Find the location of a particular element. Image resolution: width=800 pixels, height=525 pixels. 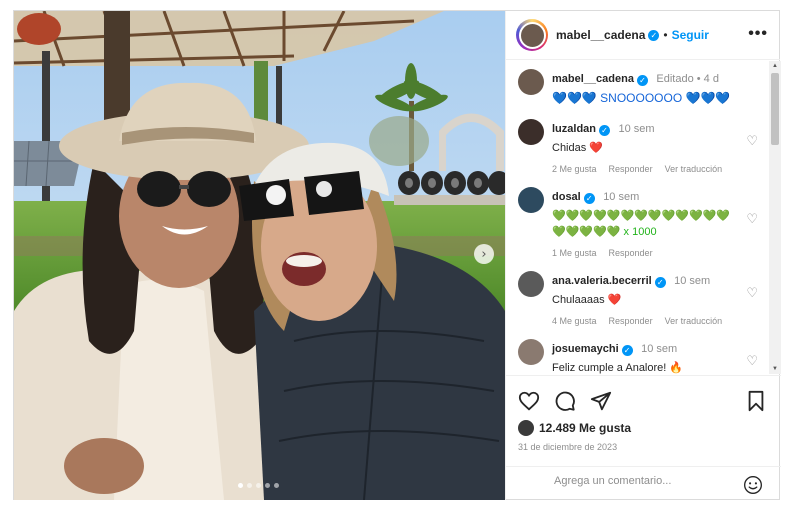

caption-username: mabel__cadena is located at coordinates (593, 79).